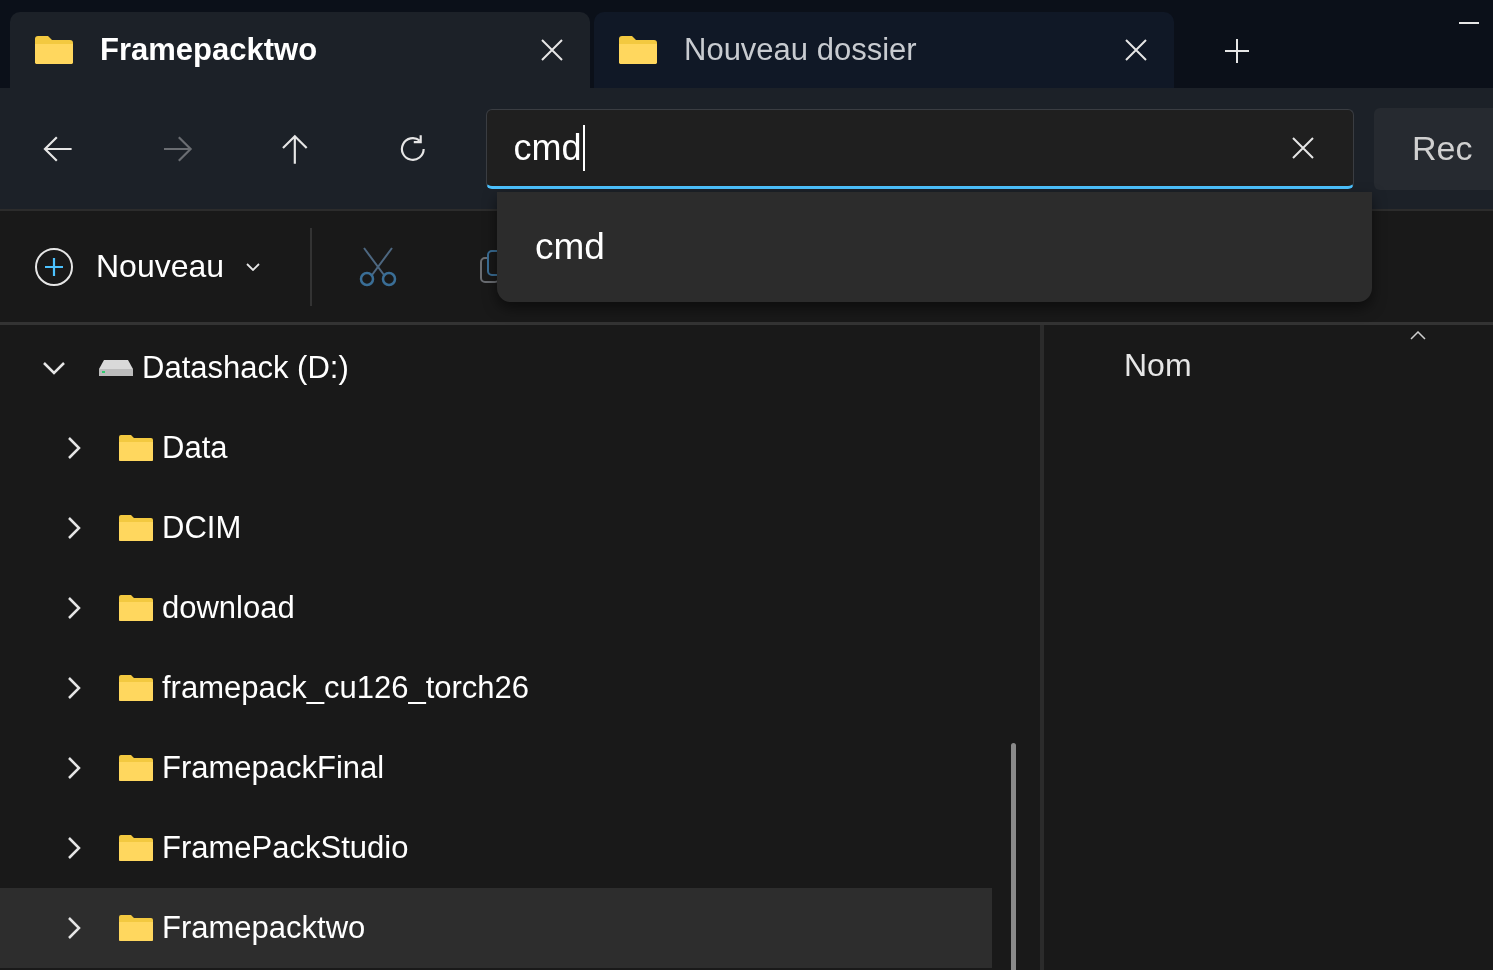  What do you see at coordinates (285, 848) in the screenshot?
I see `tree-label: FramePackStudio` at bounding box center [285, 848].